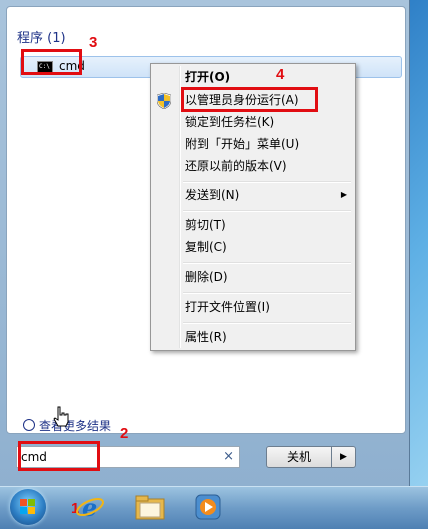 This screenshot has height=529, width=428. What do you see at coordinates (212, 195) in the screenshot?
I see `menu-item-send-to-label: 发送到(N)` at bounding box center [212, 195].